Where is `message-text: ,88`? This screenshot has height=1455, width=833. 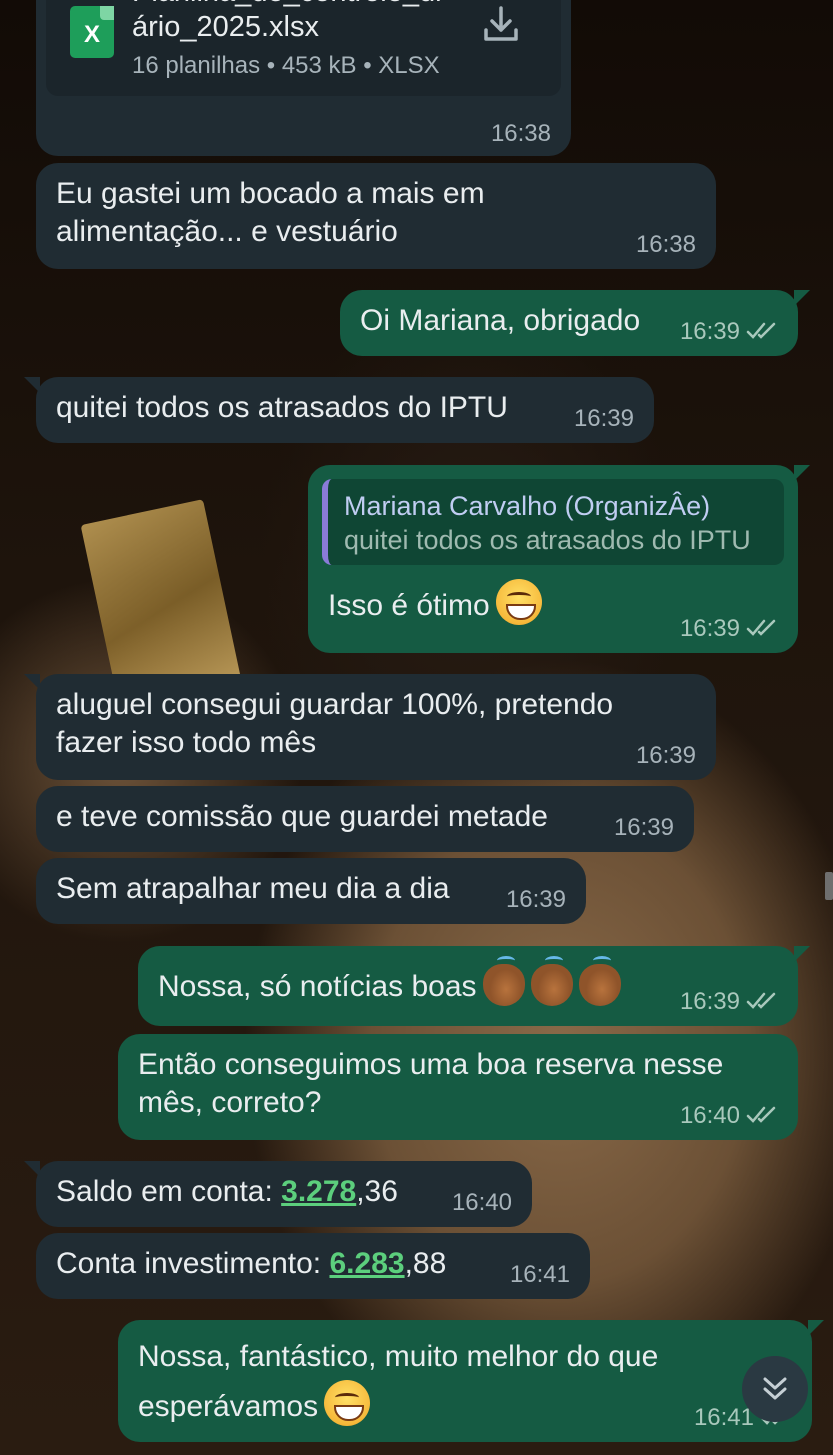
message-text: ,88 is located at coordinates (425, 1263).